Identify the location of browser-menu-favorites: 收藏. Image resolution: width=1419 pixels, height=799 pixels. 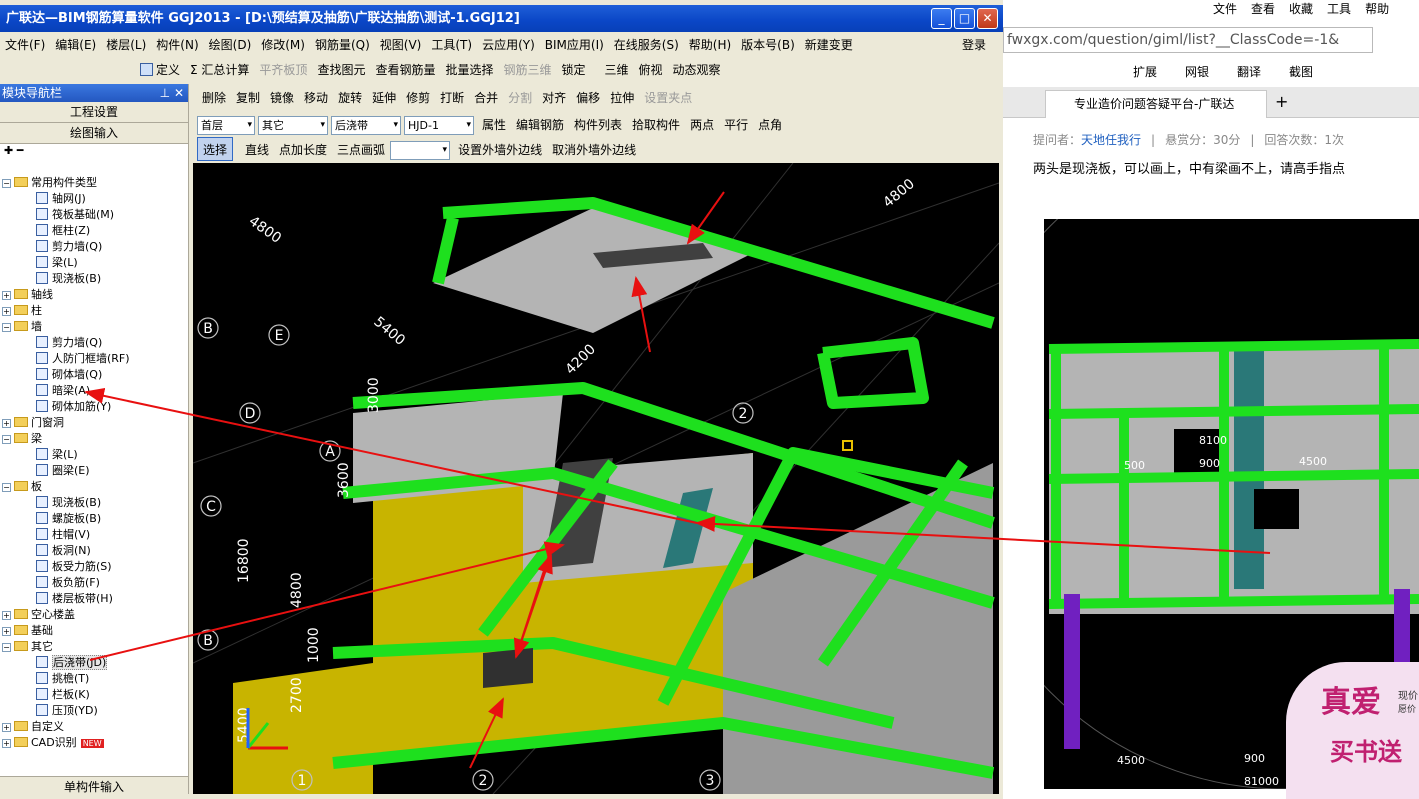
(1301, 9).